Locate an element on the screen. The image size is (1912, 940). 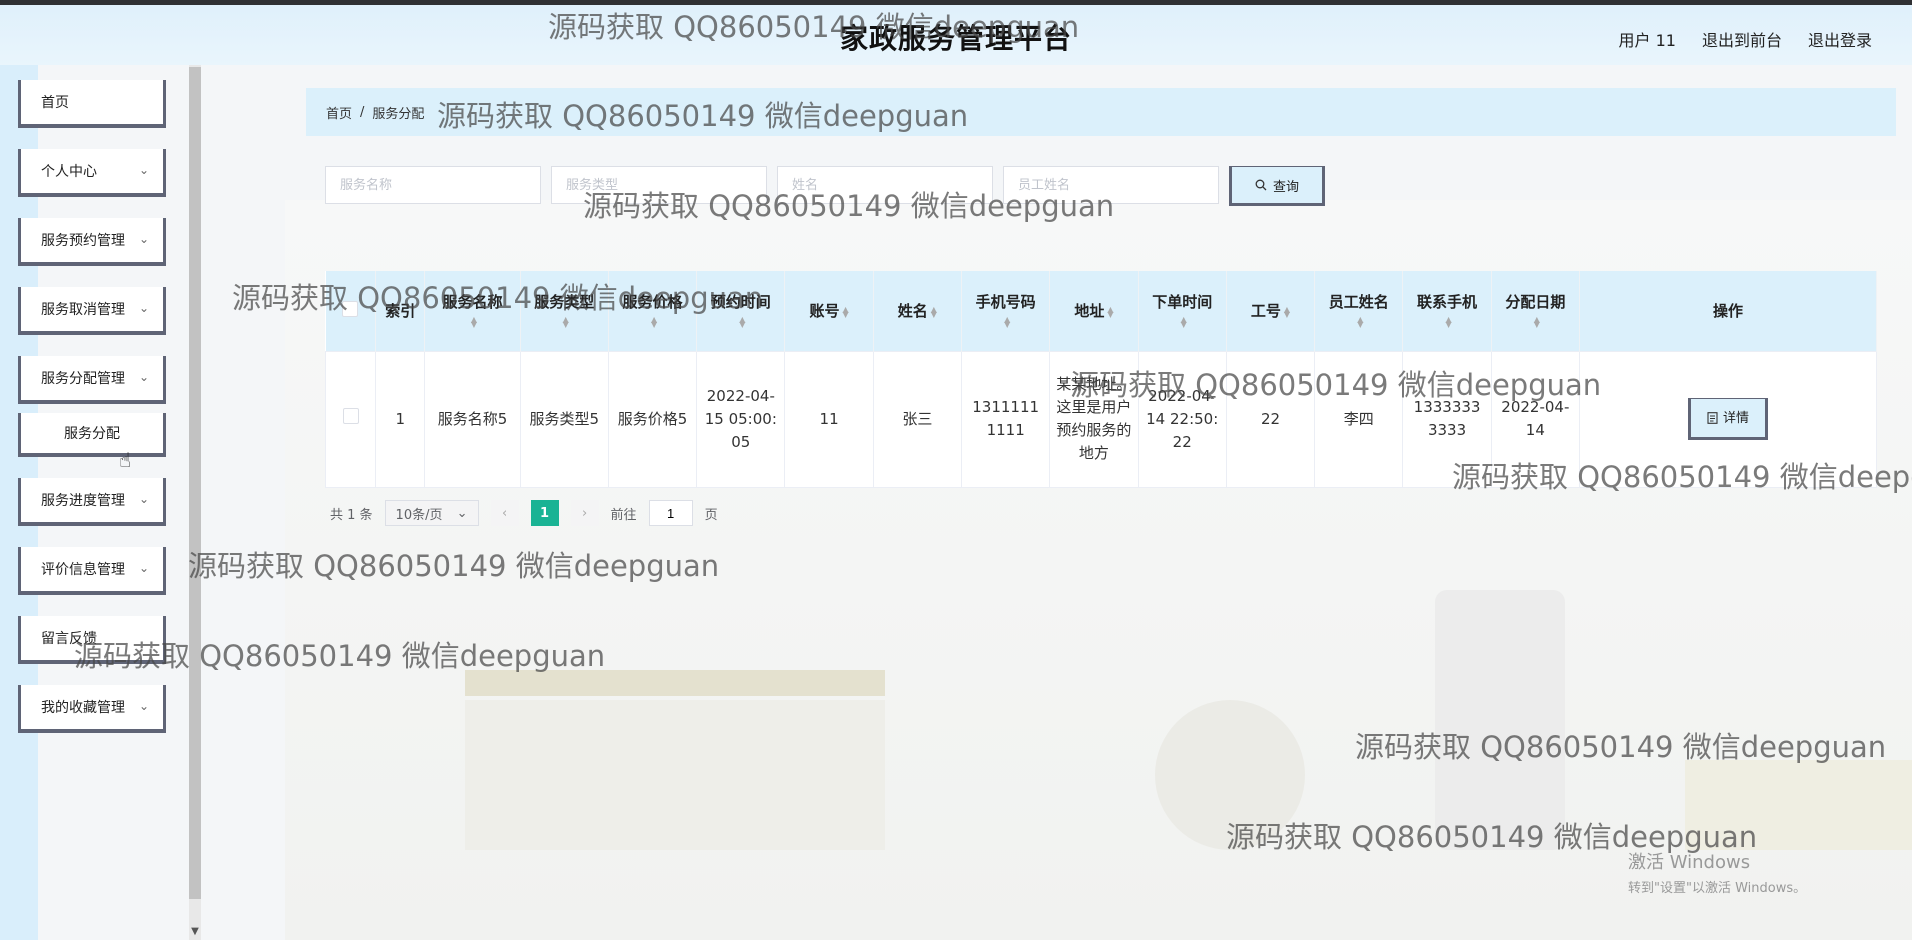
menu-item-feedback: 留言反馈 is located at coordinates (92, 640).